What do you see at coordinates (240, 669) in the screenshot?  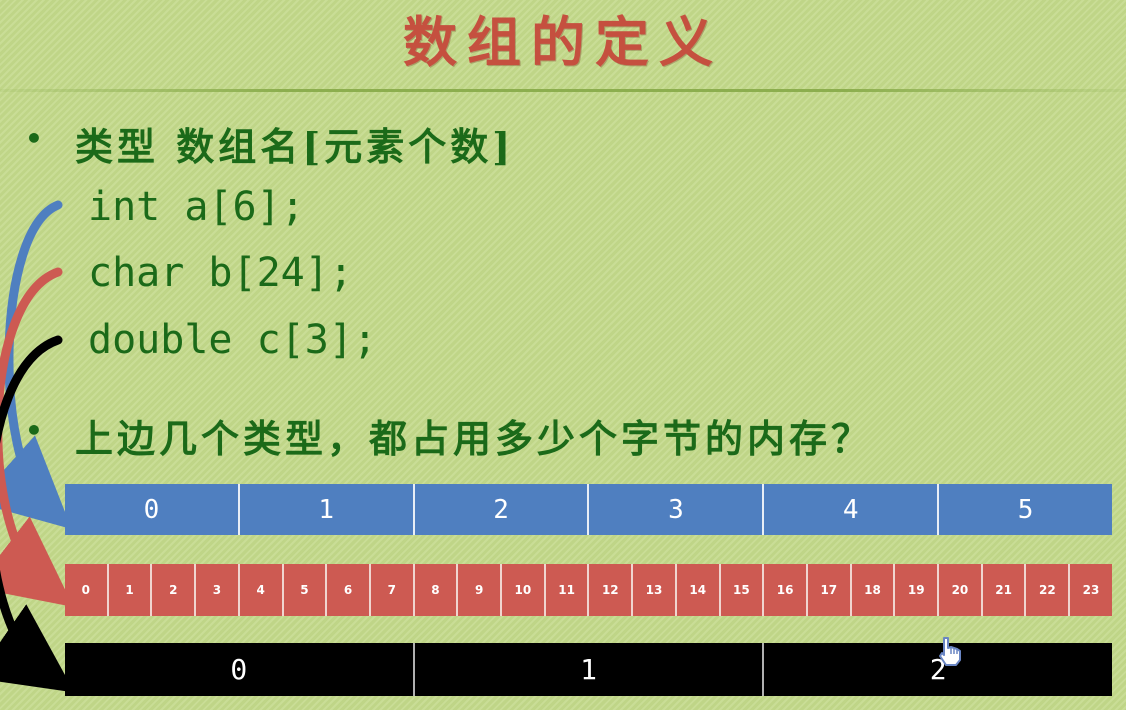 I see `double-cell: 0` at bounding box center [240, 669].